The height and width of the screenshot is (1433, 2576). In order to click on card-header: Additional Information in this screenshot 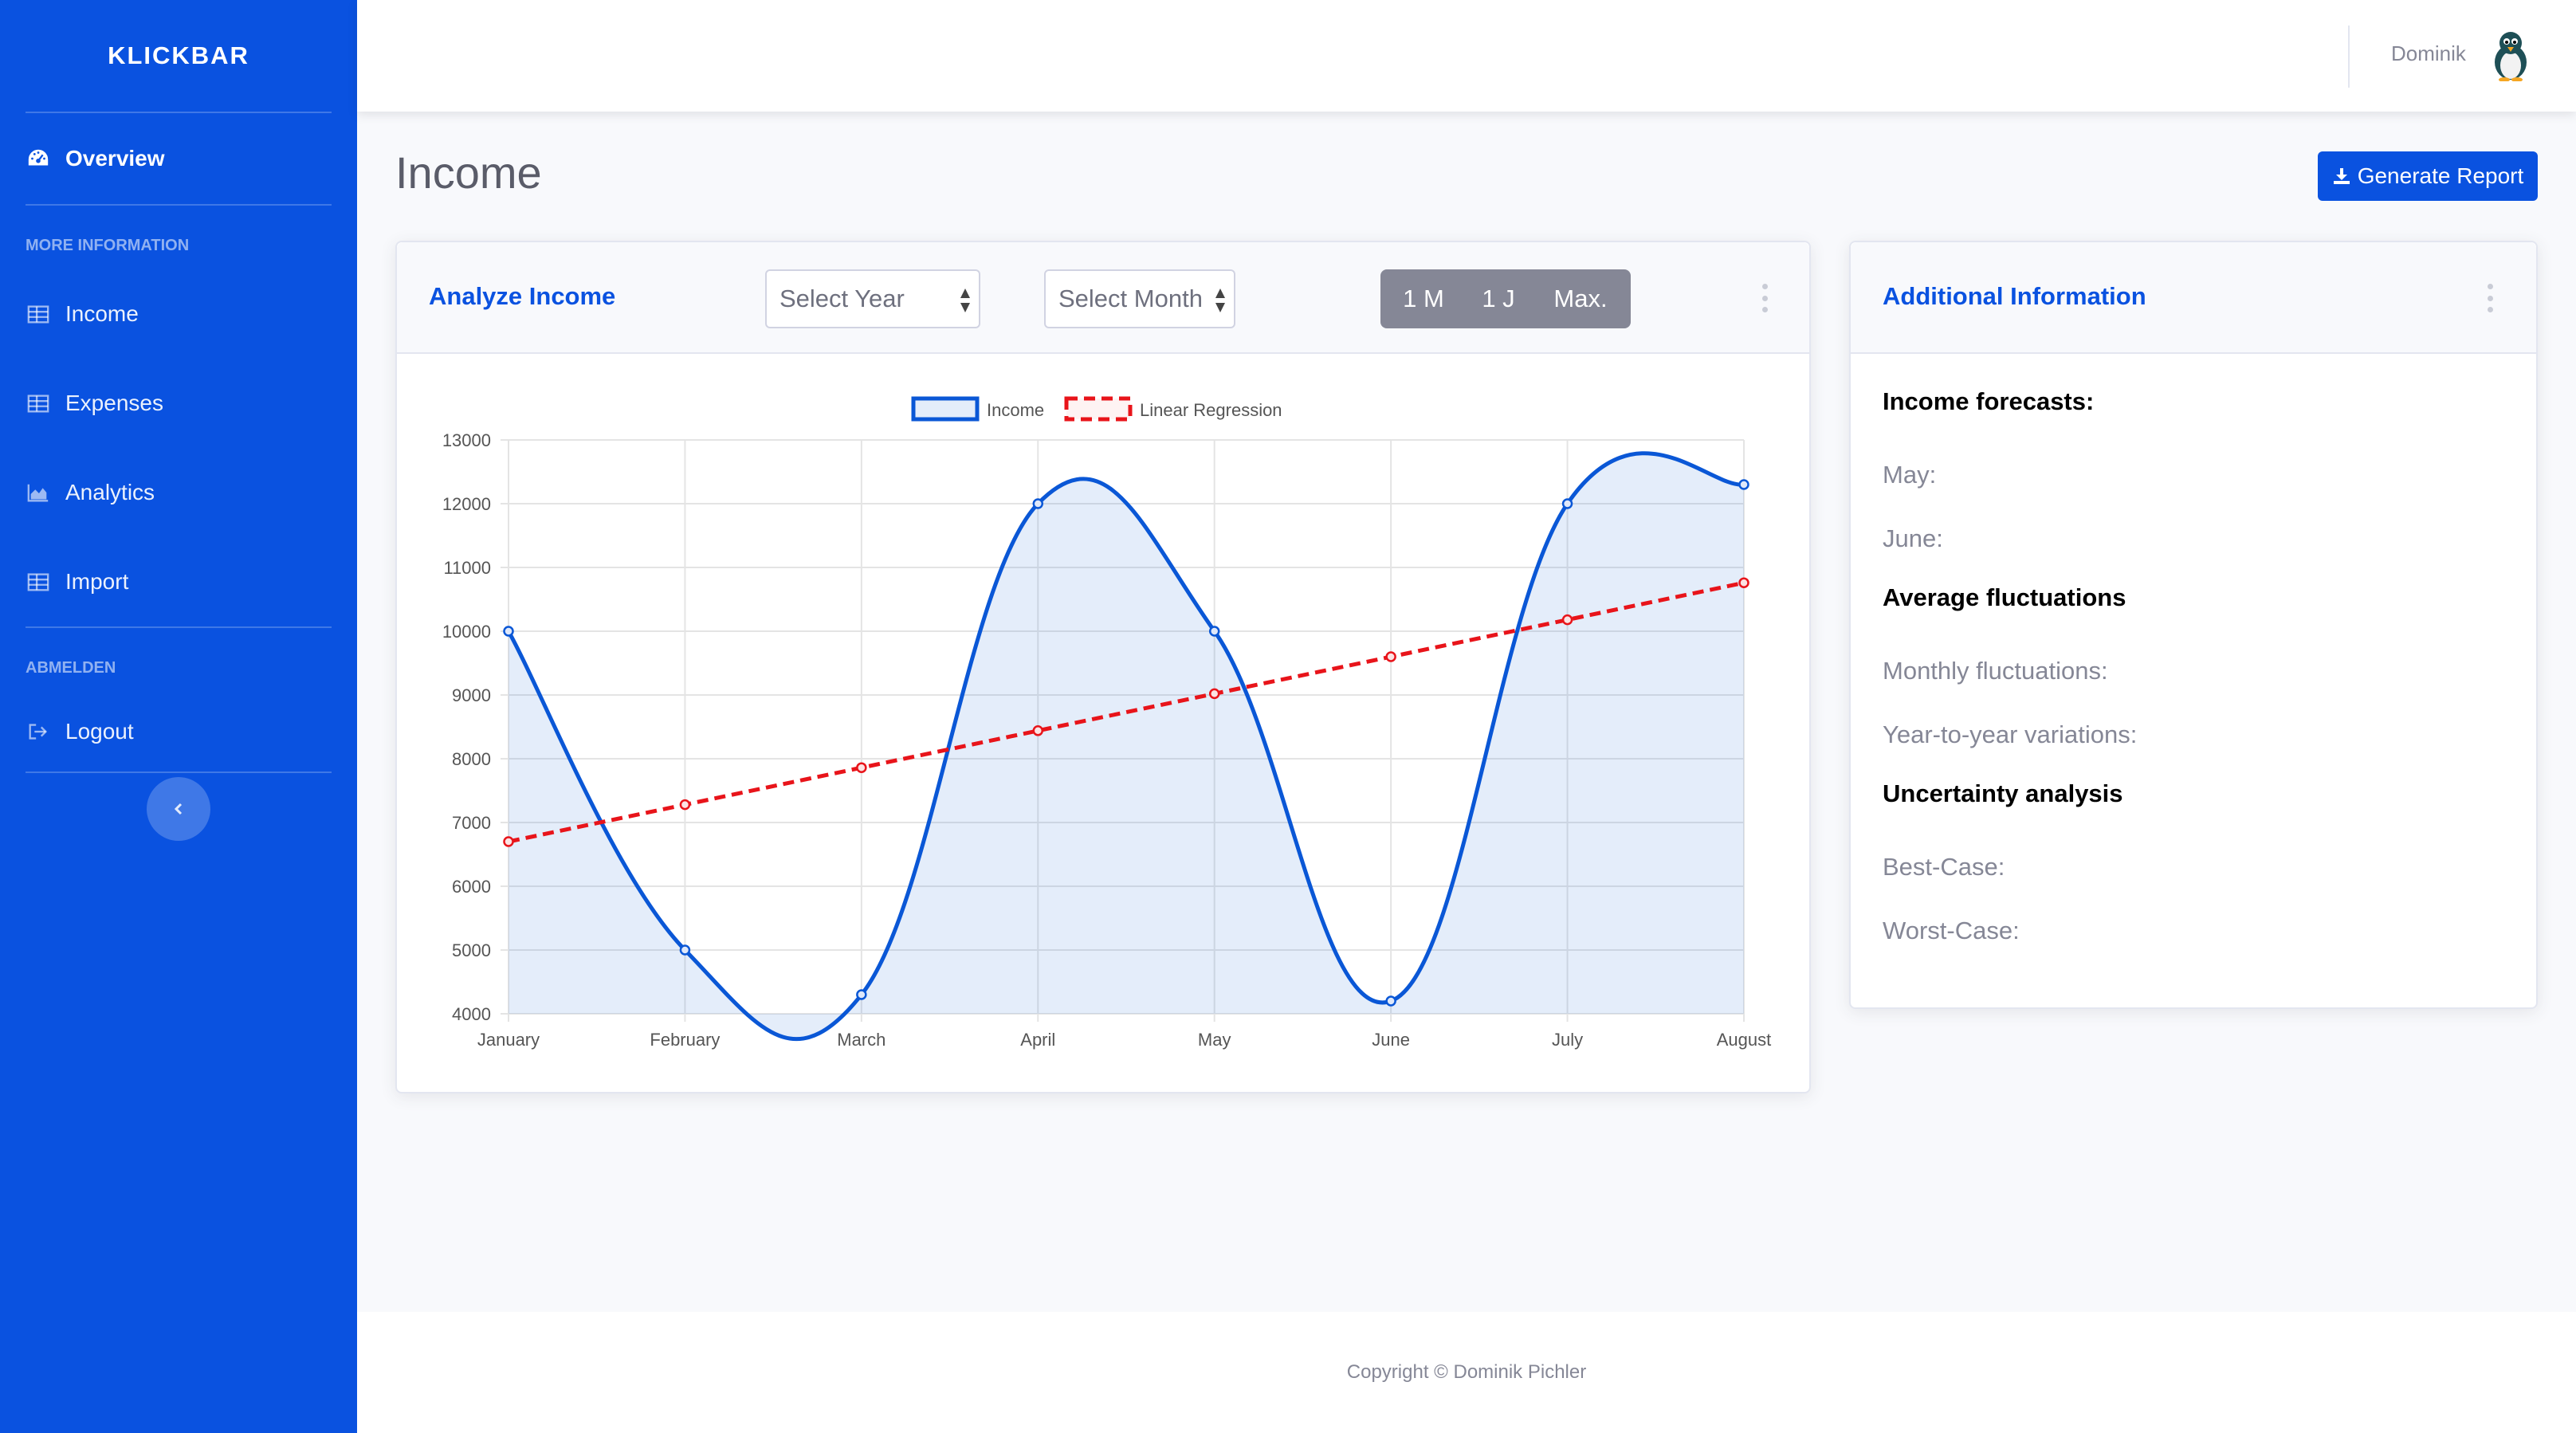, I will do `click(2193, 298)`.